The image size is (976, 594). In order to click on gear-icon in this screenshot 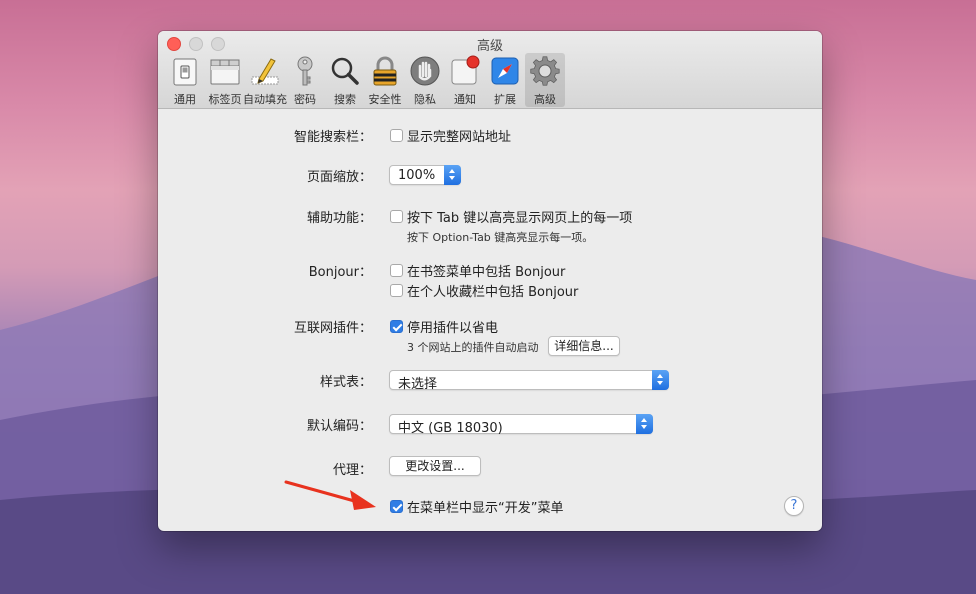, I will do `click(545, 71)`.